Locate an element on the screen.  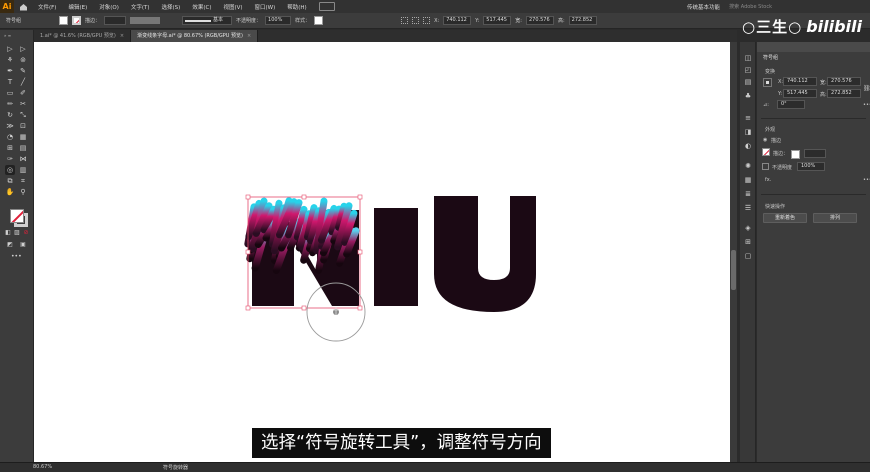
transform-h-field: 272.852 is located at coordinates (844, 93).